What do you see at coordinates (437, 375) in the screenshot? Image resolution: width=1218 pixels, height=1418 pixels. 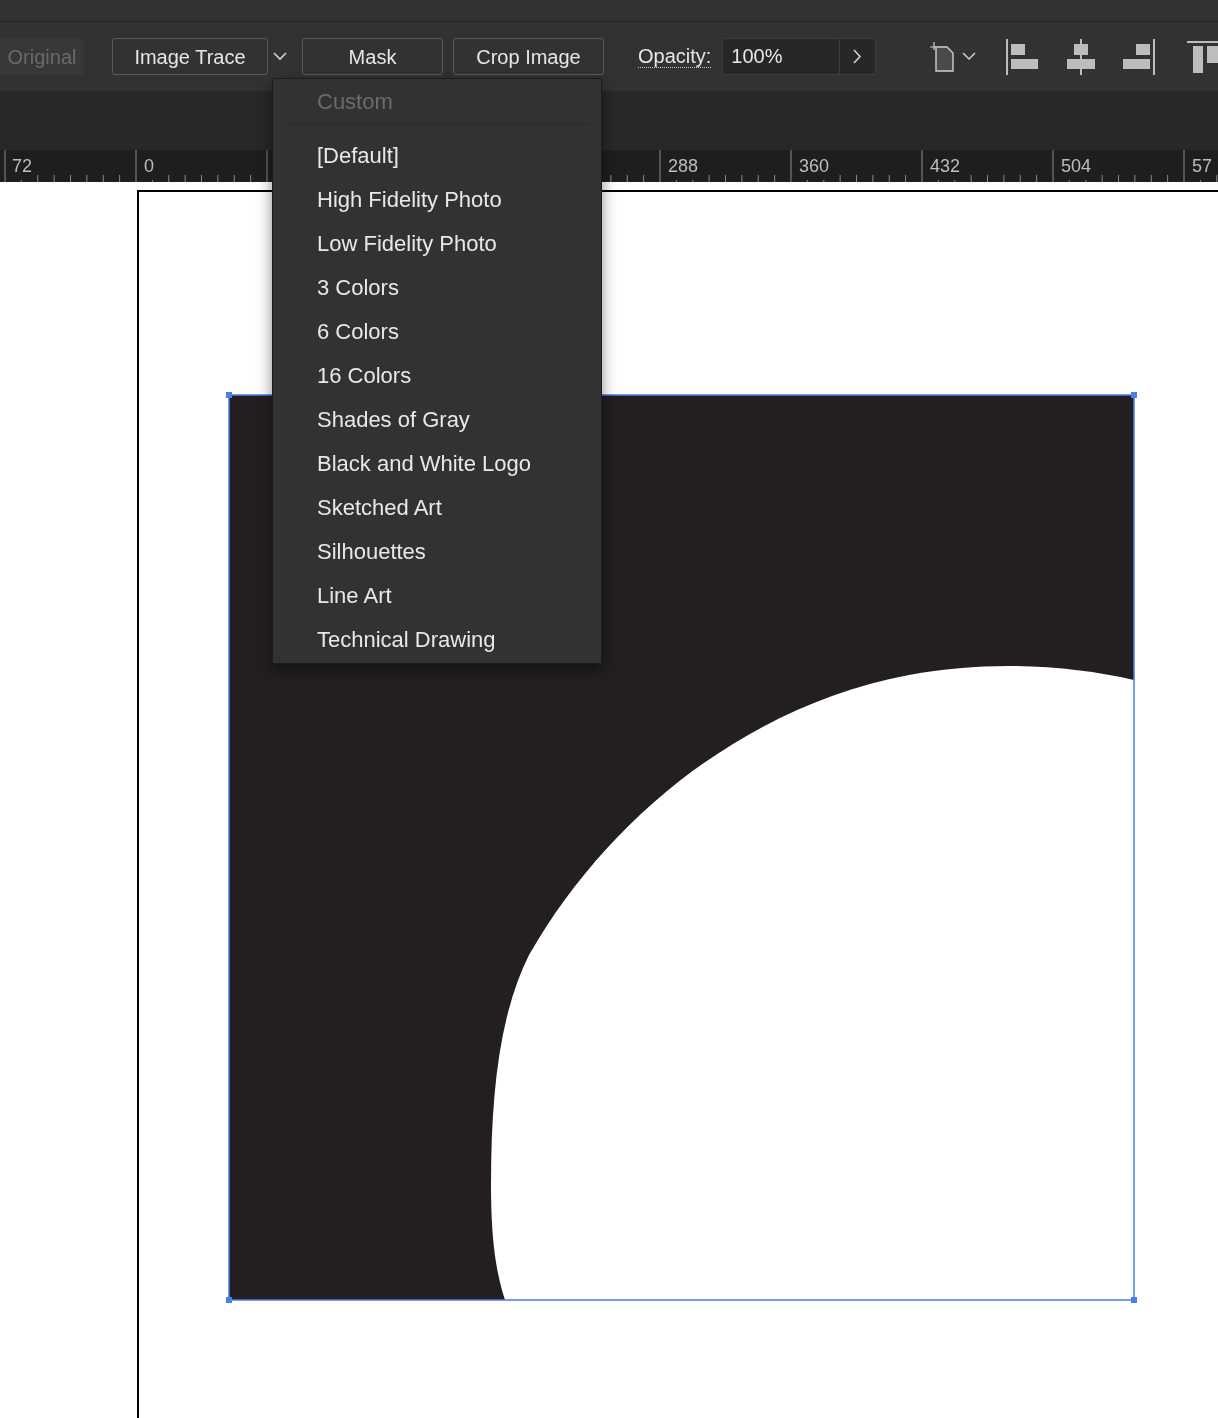 I see `menu-item: 16 Colors` at bounding box center [437, 375].